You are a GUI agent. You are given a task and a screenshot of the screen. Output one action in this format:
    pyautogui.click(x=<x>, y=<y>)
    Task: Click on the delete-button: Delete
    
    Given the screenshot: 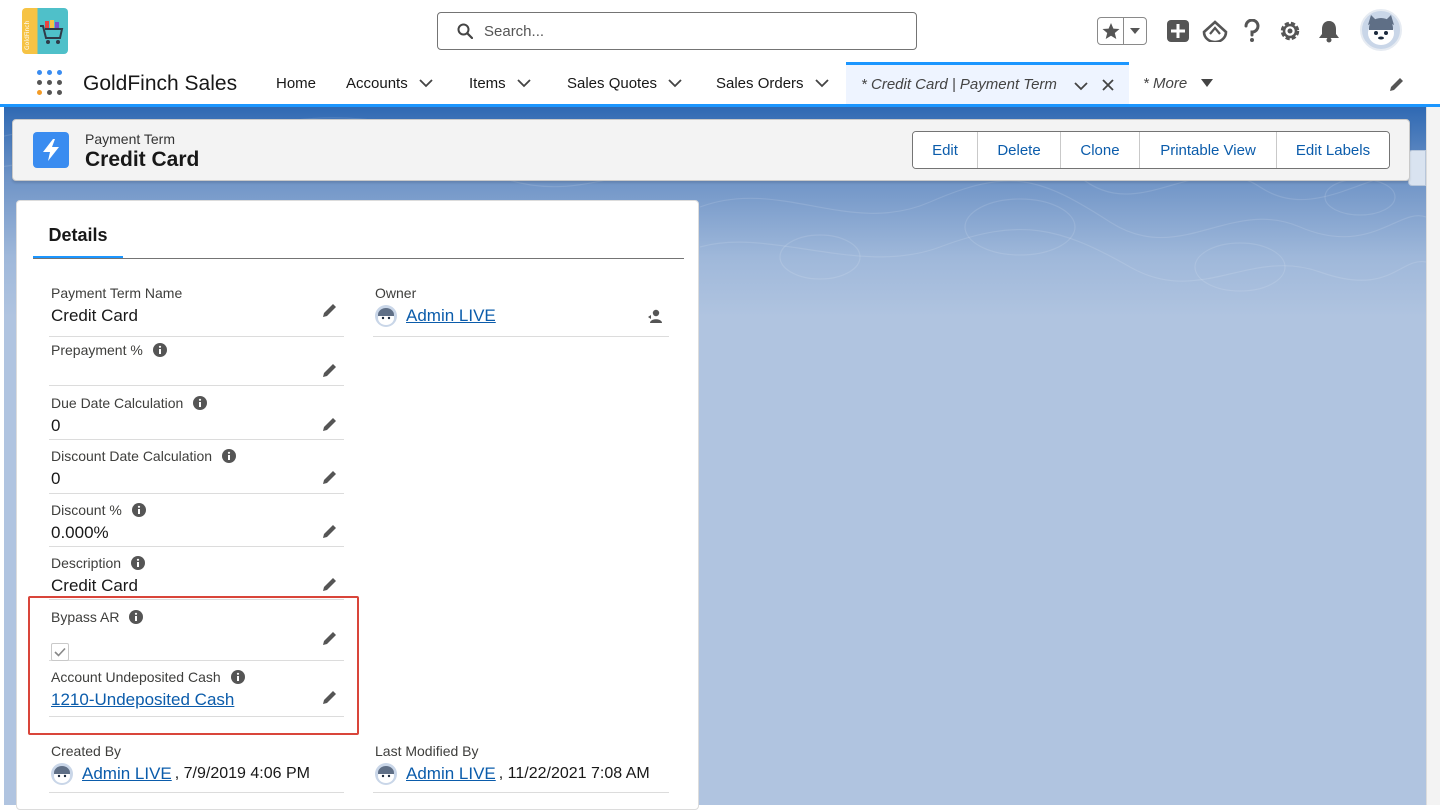 What is the action you would take?
    pyautogui.click(x=1019, y=150)
    